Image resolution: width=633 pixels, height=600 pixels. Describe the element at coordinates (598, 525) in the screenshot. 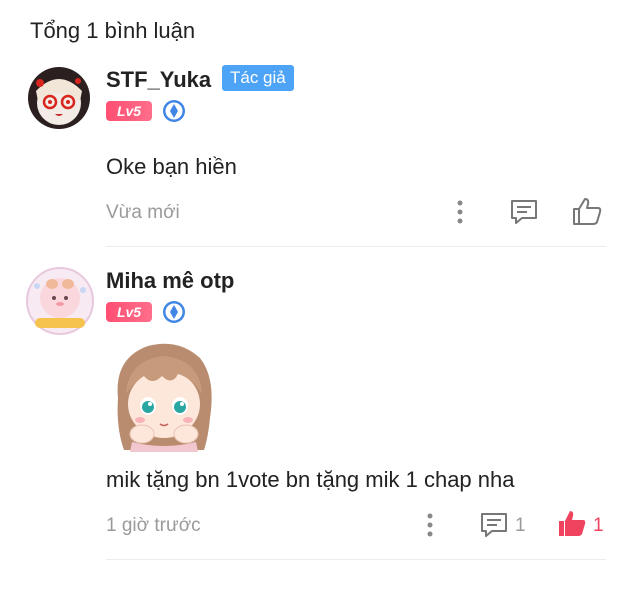

I see `like-count: 1` at that location.